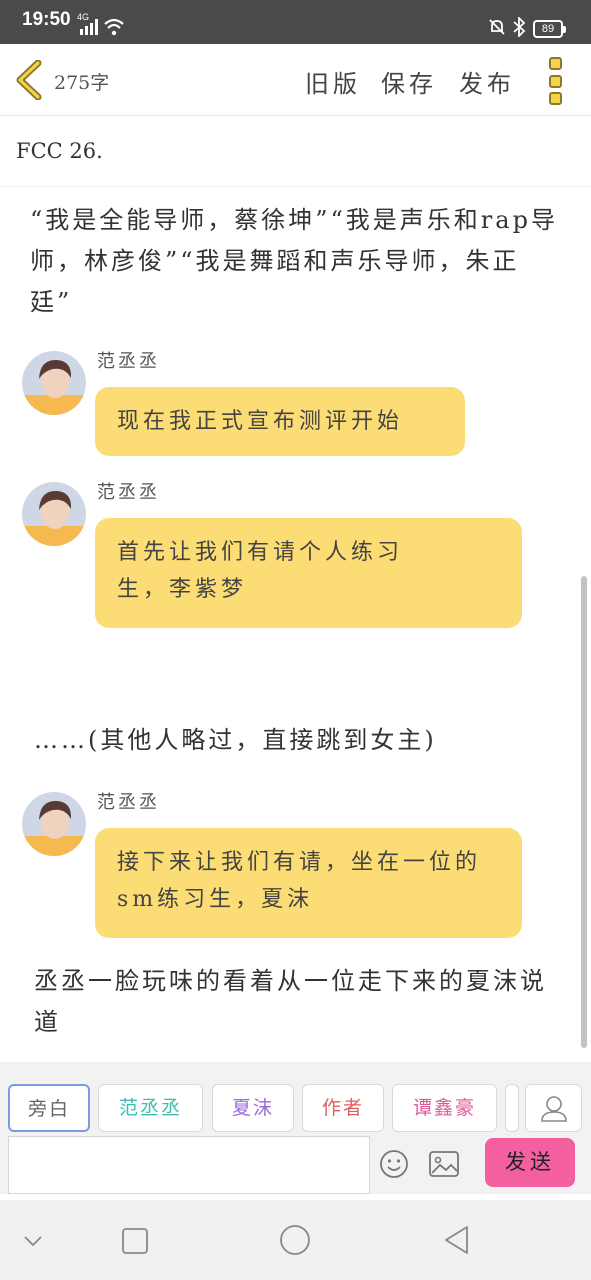  Describe the element at coordinates (235, 740) in the screenshot. I see `skip-note: ……(其他人略过，直接跳到女主)` at that location.